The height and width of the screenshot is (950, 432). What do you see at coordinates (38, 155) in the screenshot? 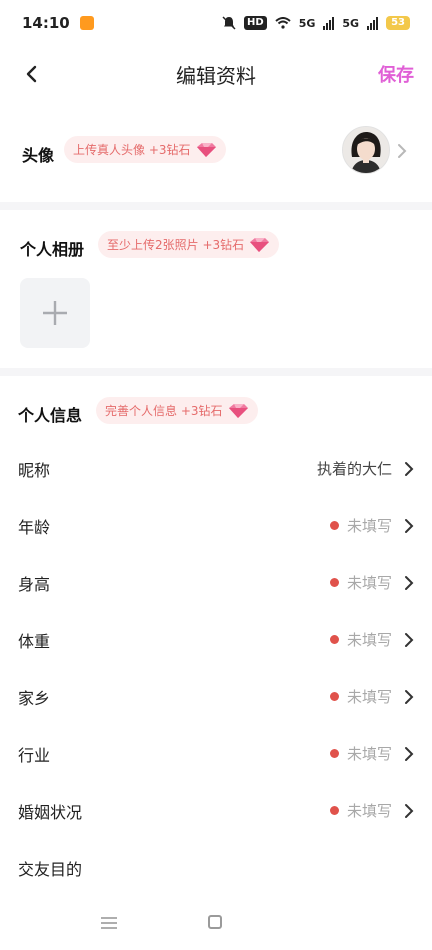
I see `avatar-label: 头像` at bounding box center [38, 155].